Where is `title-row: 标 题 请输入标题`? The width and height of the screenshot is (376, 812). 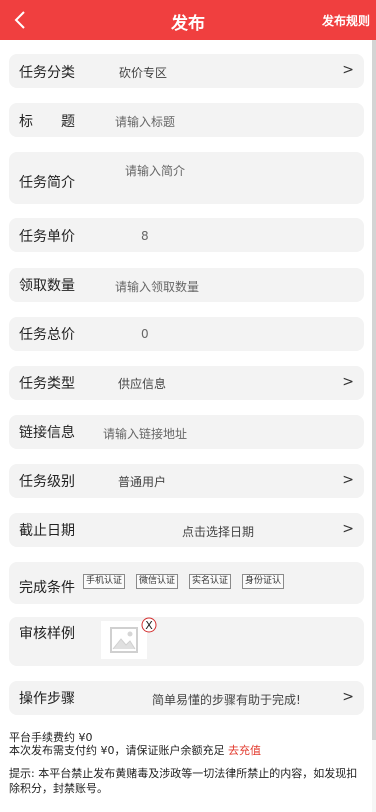 title-row: 标 题 请输入标题 is located at coordinates (186, 120).